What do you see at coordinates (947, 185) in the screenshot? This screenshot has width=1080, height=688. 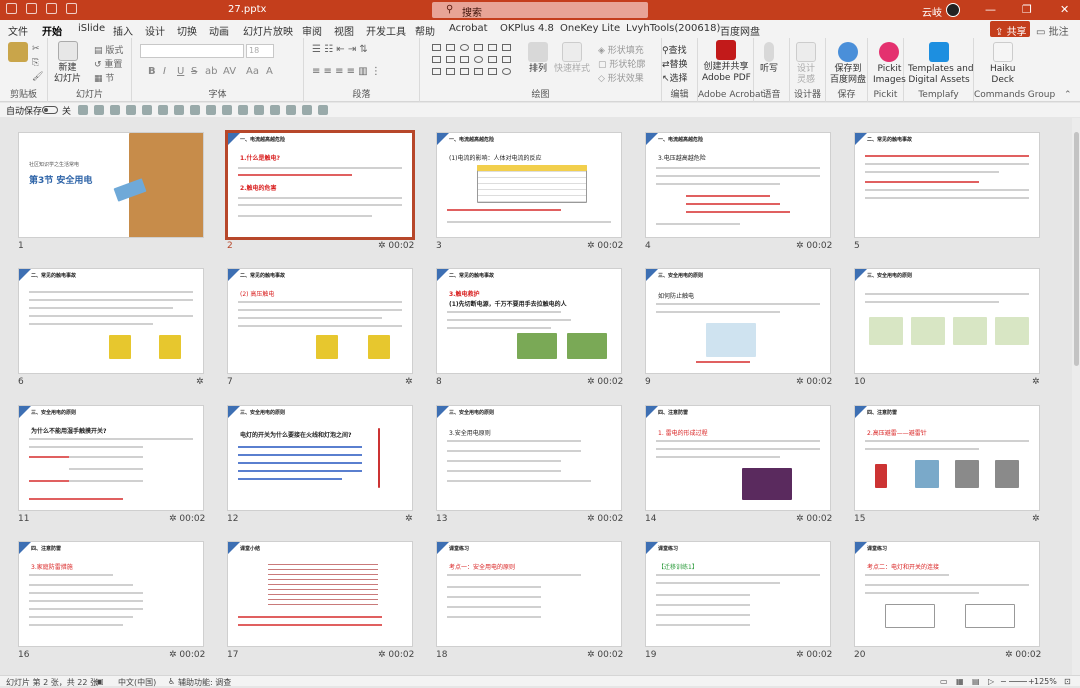 I see `slide-thumbnail: 二、常见的触电事故` at bounding box center [947, 185].